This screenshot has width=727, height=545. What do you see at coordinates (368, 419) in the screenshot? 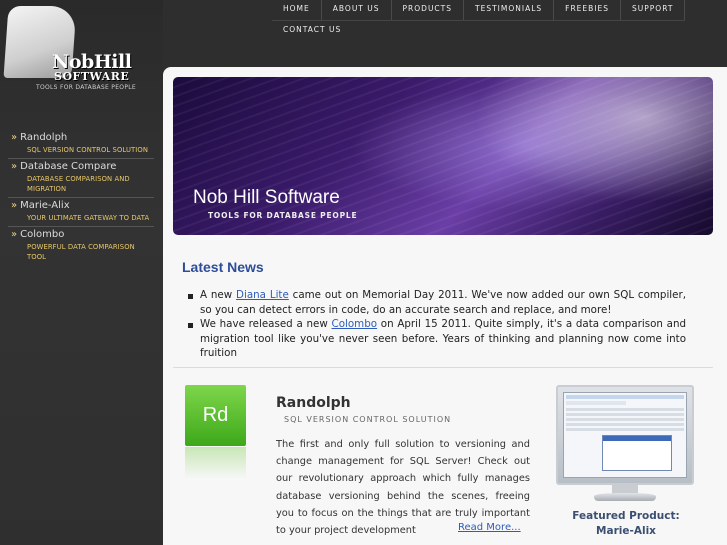
I see `feature-subtitle: SQL VERSION CONTROL SOLUTION` at bounding box center [368, 419].